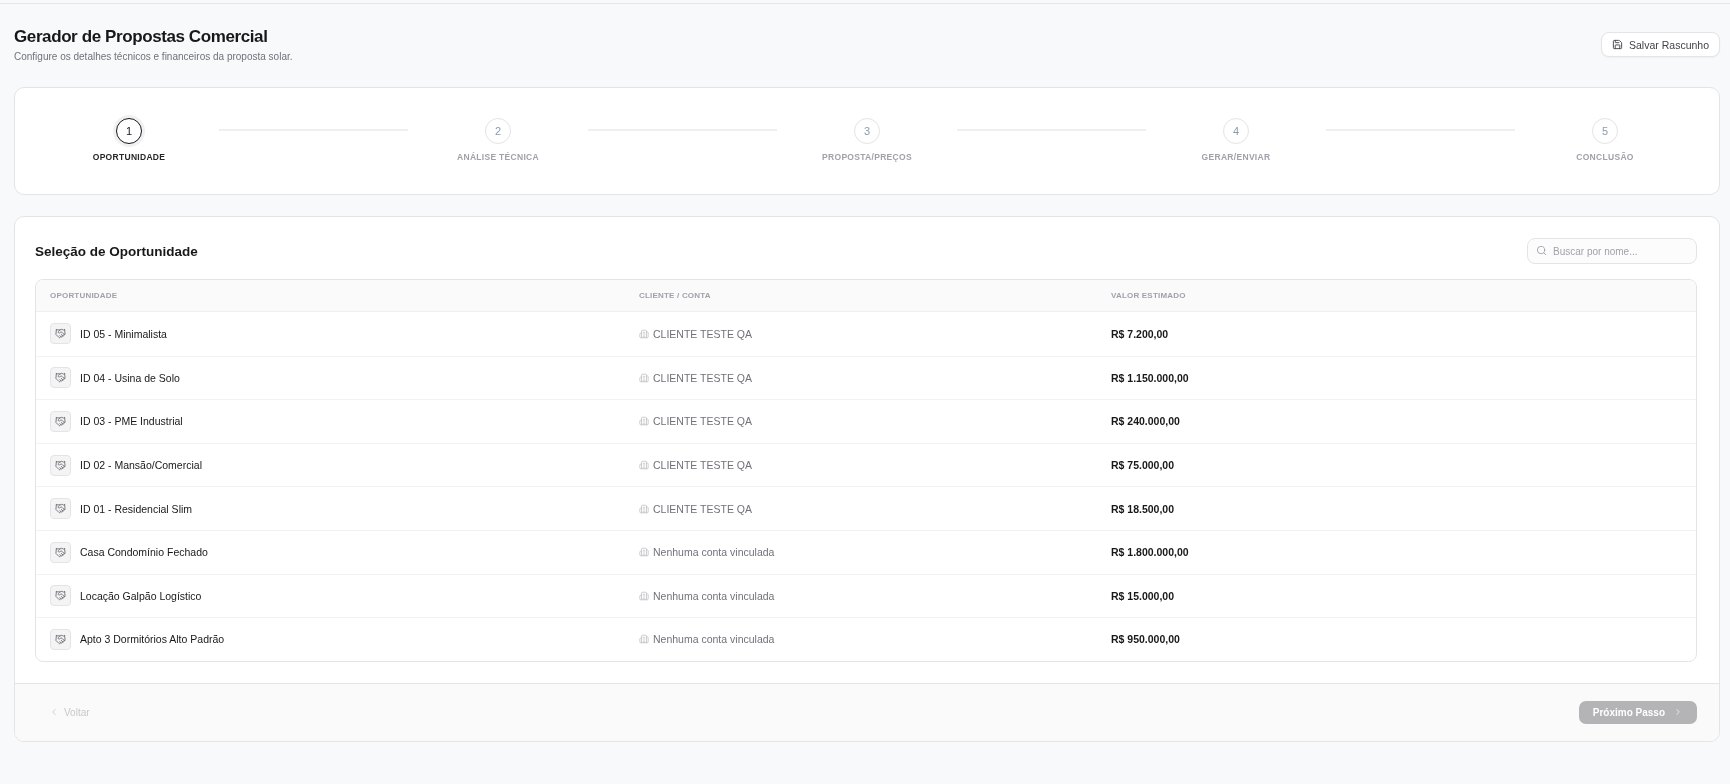 The height and width of the screenshot is (784, 1730). Describe the element at coordinates (123, 333) in the screenshot. I see `opportunity-name: ID 05 - Minimalista` at that location.